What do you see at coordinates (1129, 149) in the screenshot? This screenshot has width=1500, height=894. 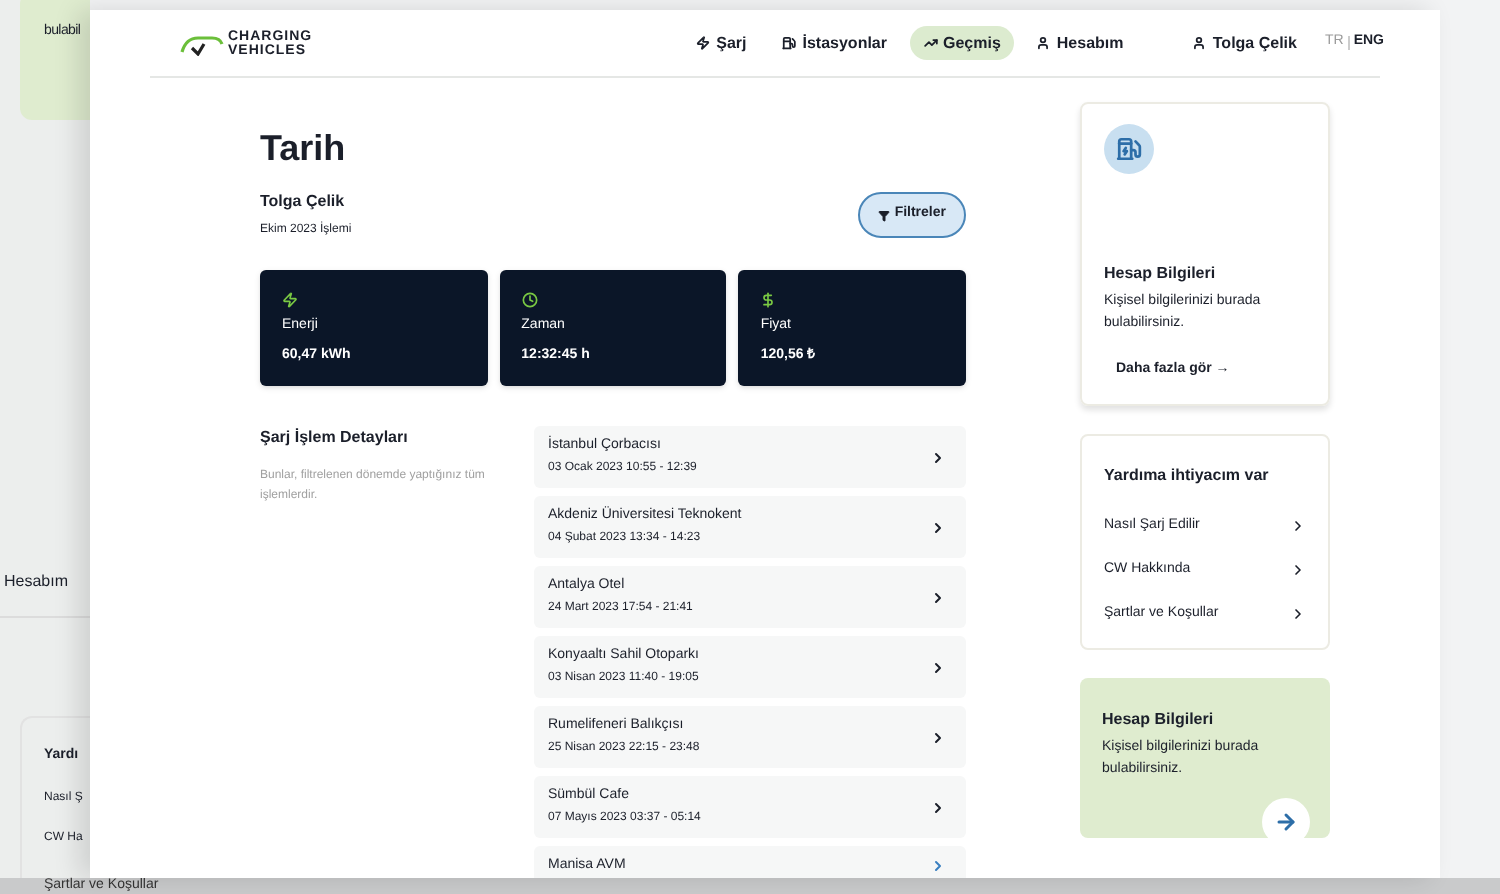 I see `charger-icon` at bounding box center [1129, 149].